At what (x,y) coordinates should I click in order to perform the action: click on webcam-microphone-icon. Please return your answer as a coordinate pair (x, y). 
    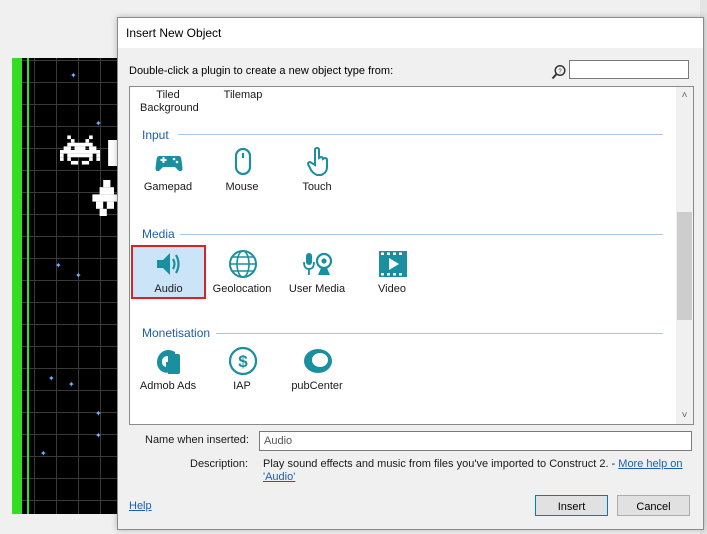
    Looking at the image, I should click on (318, 263).